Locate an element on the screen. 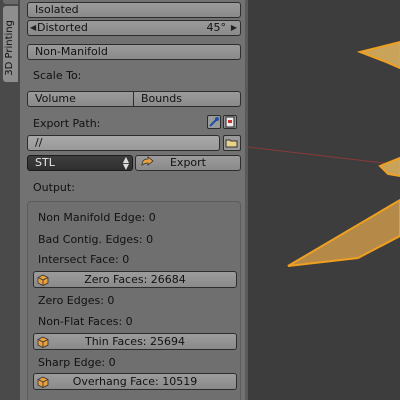  distorted-angle-value: 45° is located at coordinates (216, 27).